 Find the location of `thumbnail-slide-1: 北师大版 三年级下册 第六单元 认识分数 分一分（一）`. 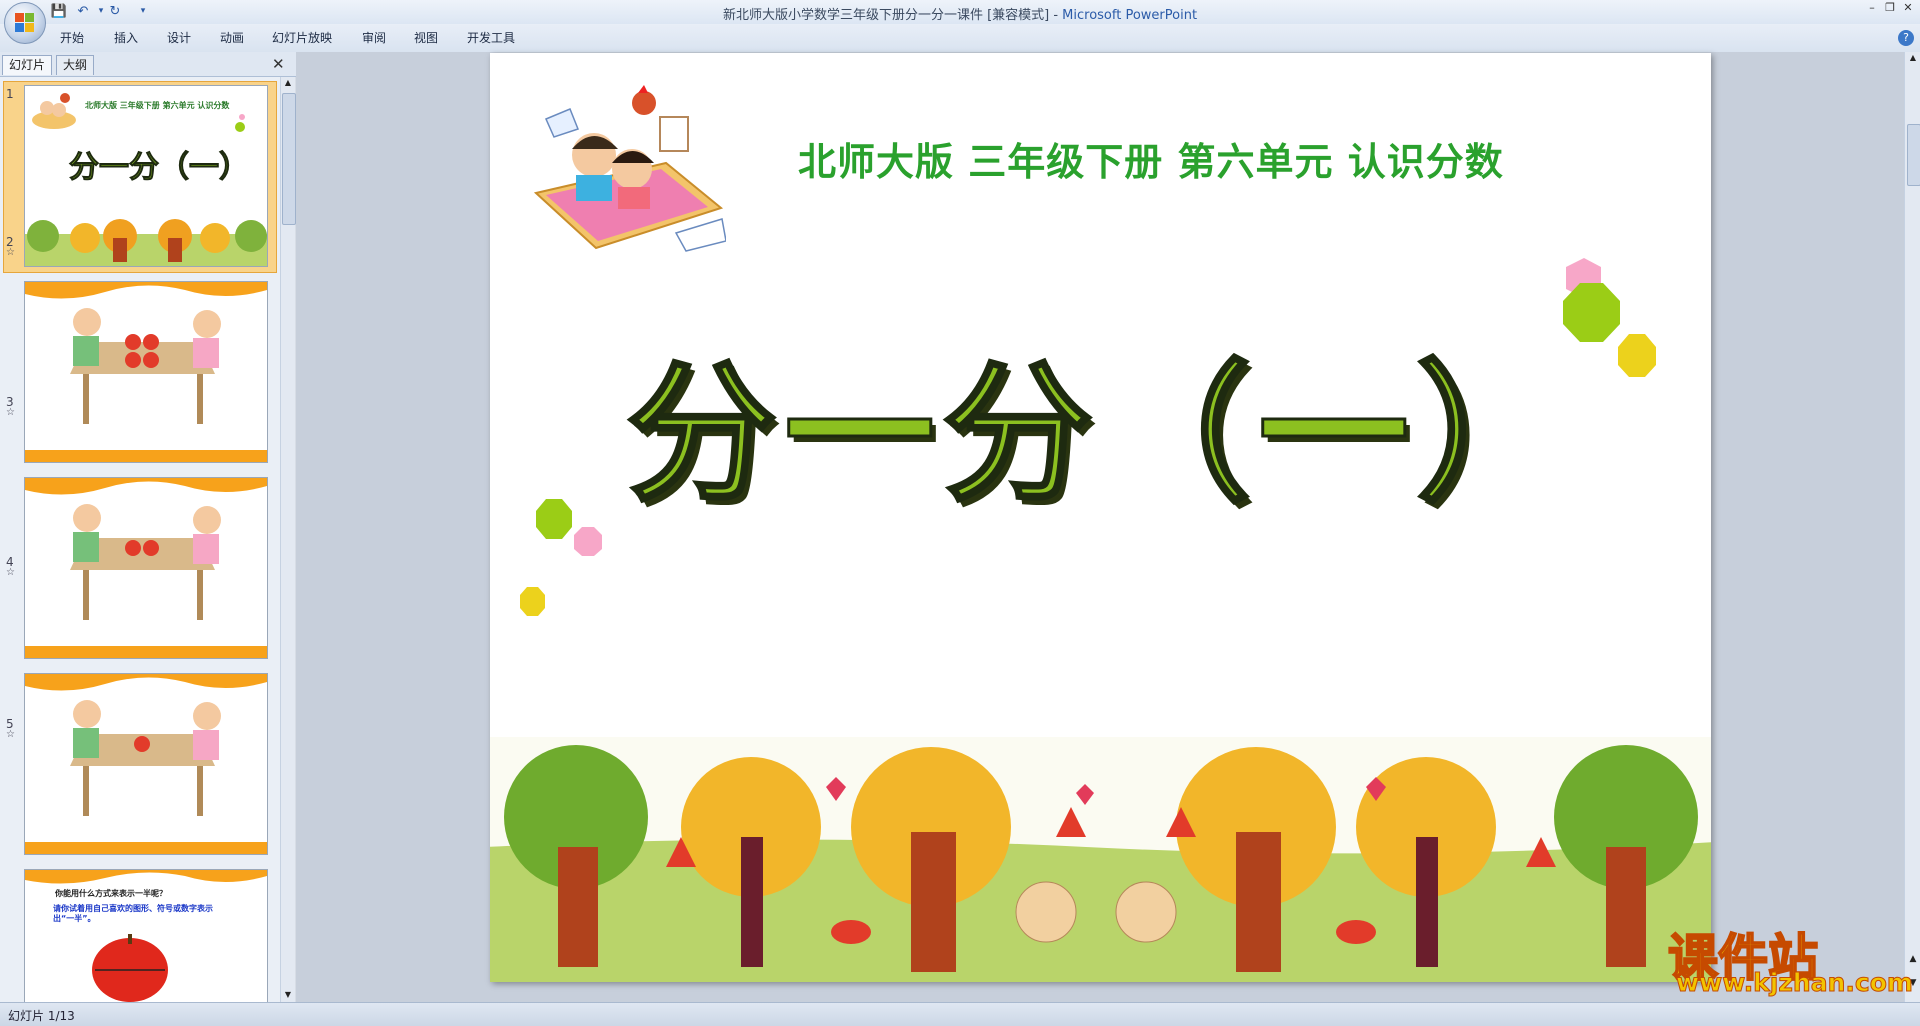

thumbnail-slide-1: 北师大版 三年级下册 第六单元 认识分数 分一分（一） is located at coordinates (146, 176).